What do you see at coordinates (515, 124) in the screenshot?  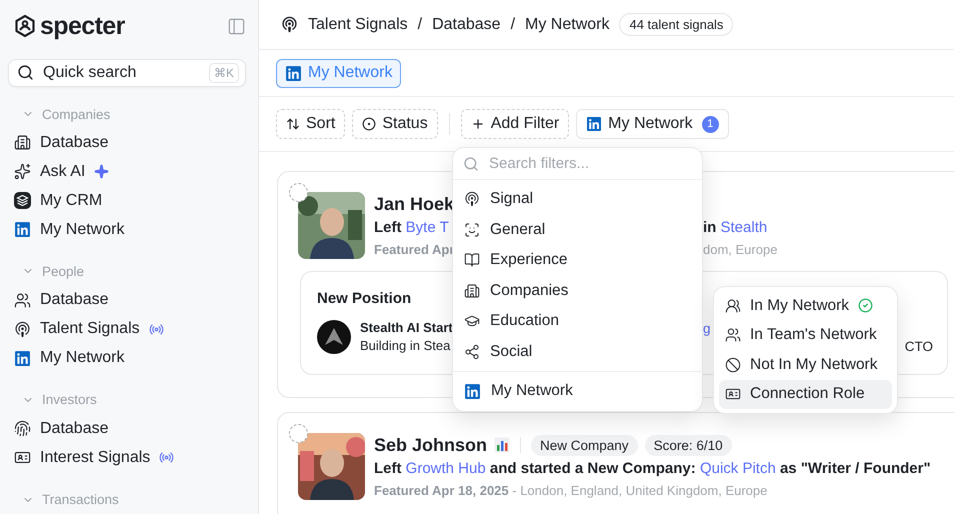 I see `add-button: Add Filter` at bounding box center [515, 124].